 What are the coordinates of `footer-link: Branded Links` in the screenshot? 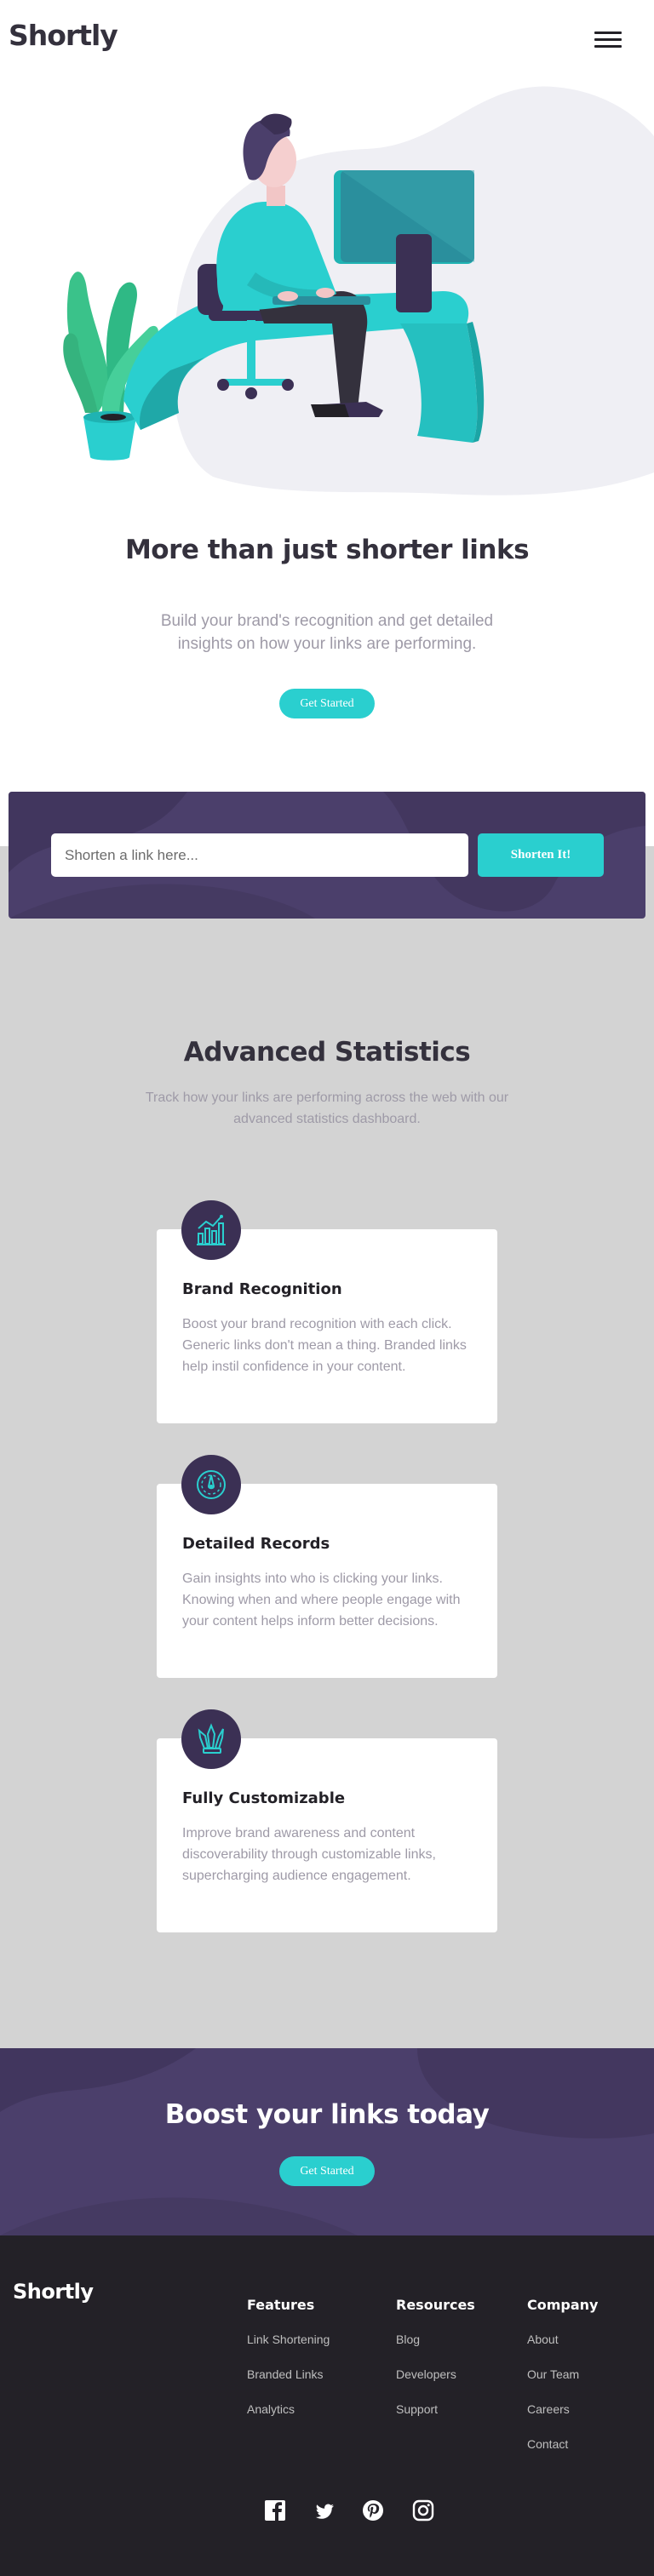 It's located at (288, 2385).